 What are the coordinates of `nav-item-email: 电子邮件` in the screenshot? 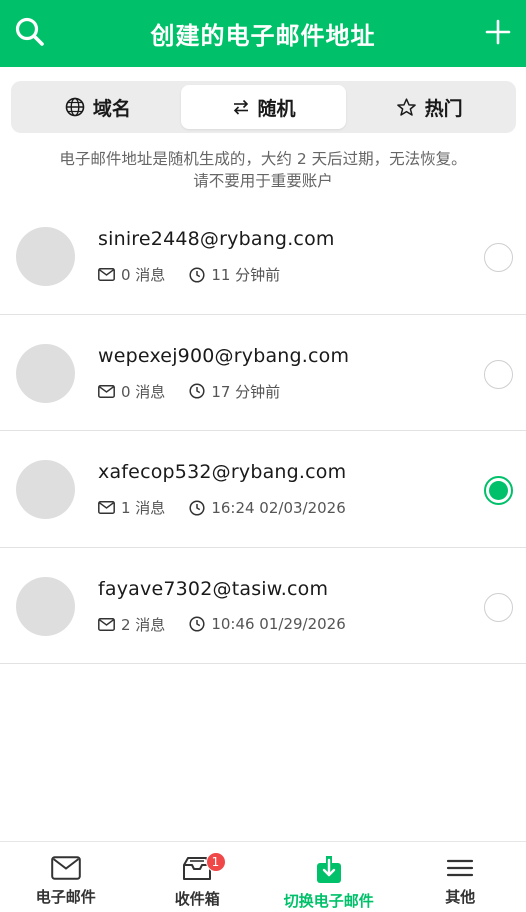 It's located at (66, 877).